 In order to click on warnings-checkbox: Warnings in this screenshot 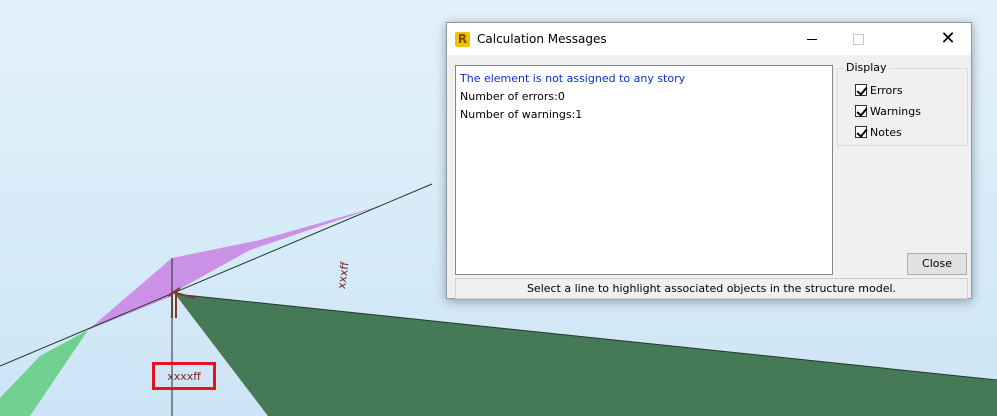, I will do `click(888, 111)`.